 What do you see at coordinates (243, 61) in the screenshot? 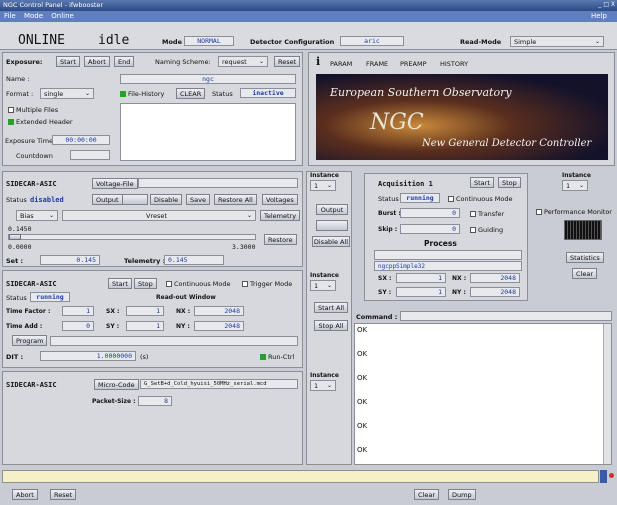
I see `naming-select: request` at bounding box center [243, 61].